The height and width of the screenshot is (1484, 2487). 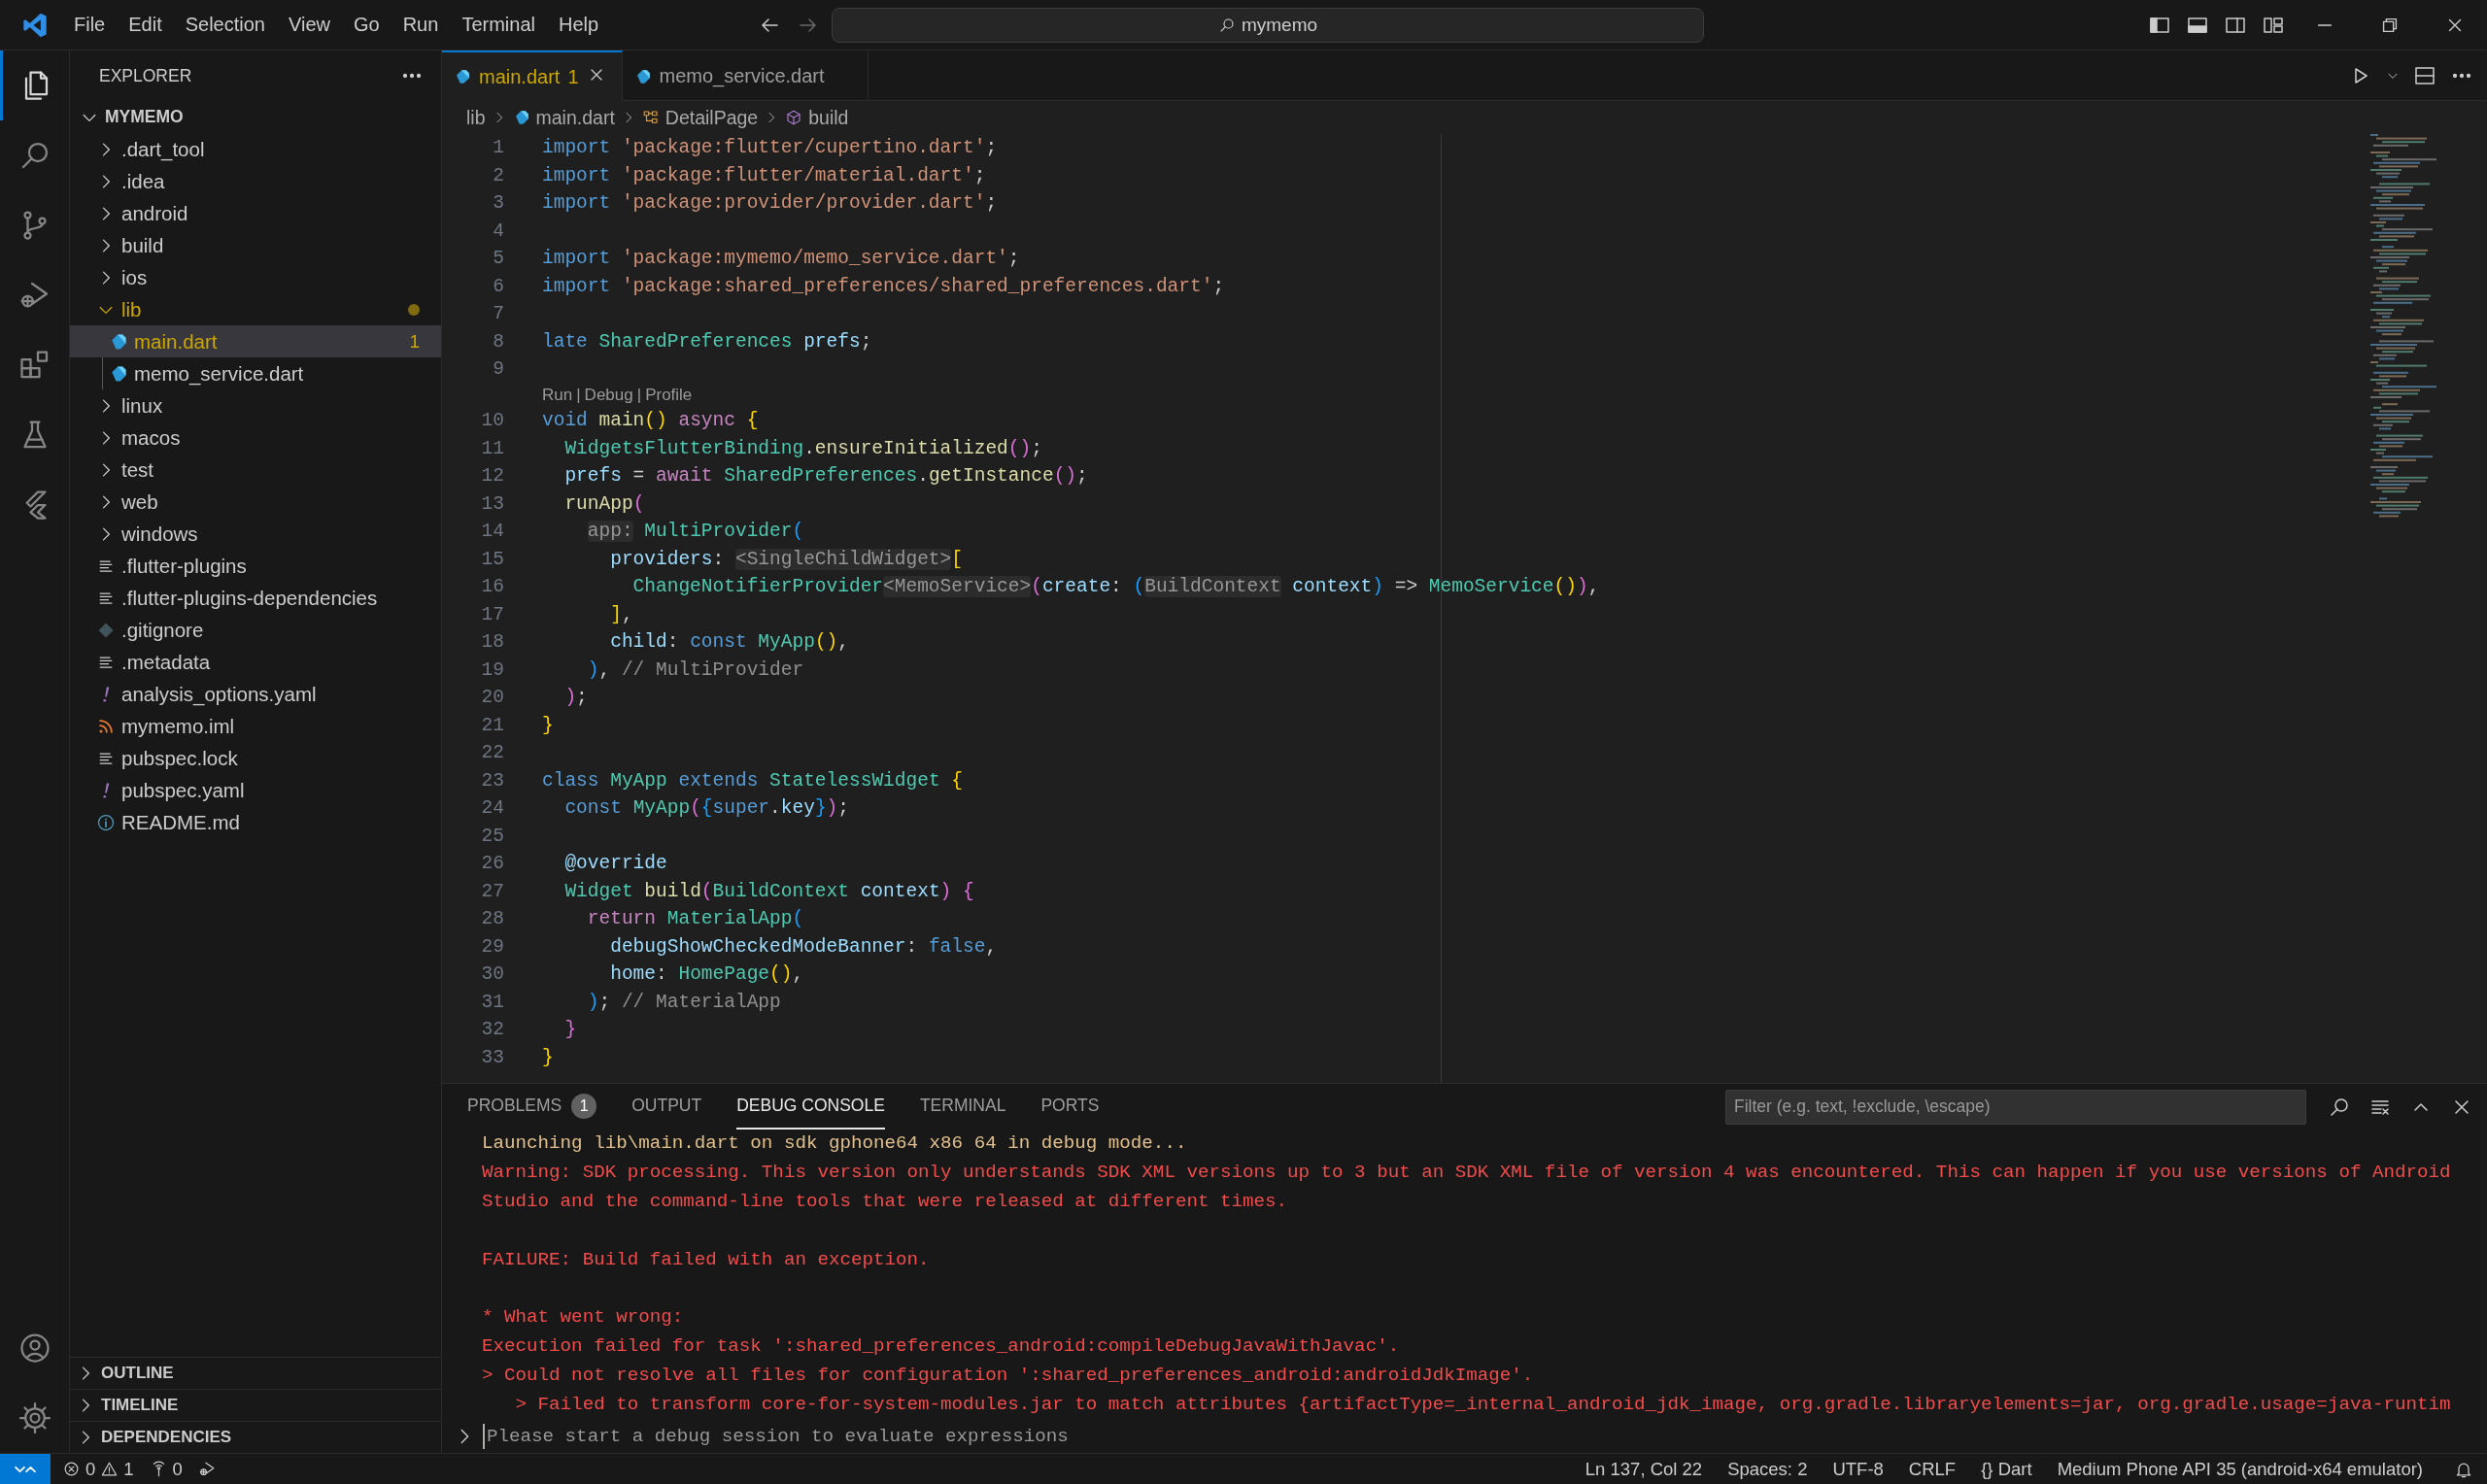 What do you see at coordinates (492, 891) in the screenshot?
I see `line-number: 27` at bounding box center [492, 891].